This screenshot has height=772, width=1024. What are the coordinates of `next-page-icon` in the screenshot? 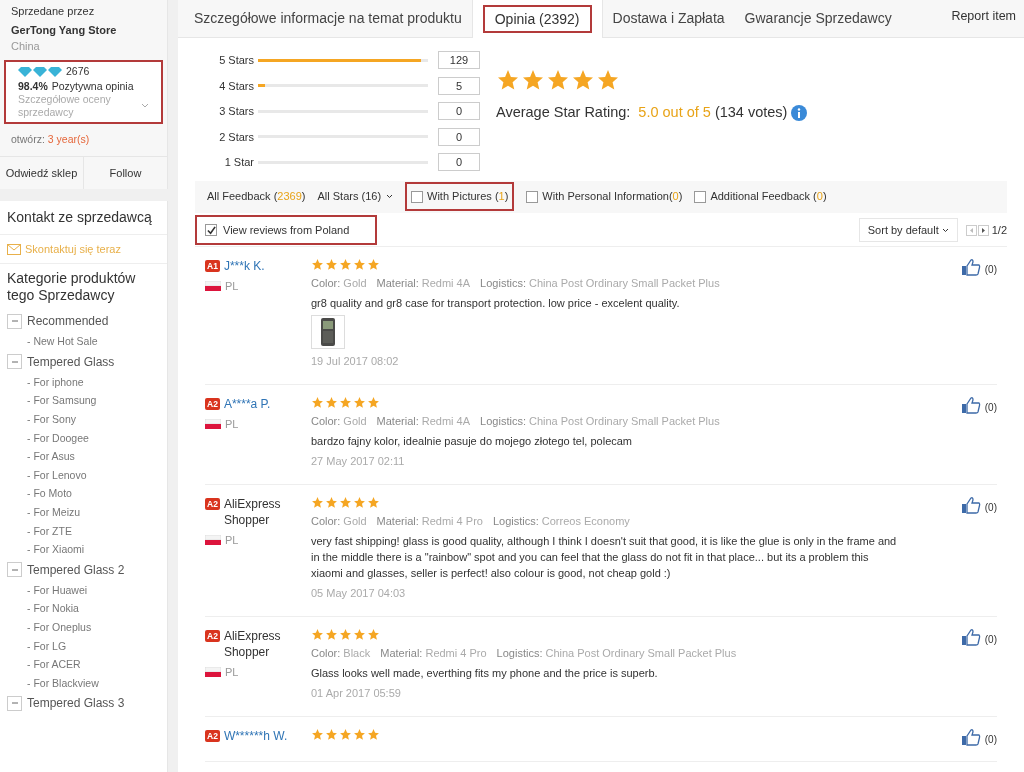 It's located at (983, 230).